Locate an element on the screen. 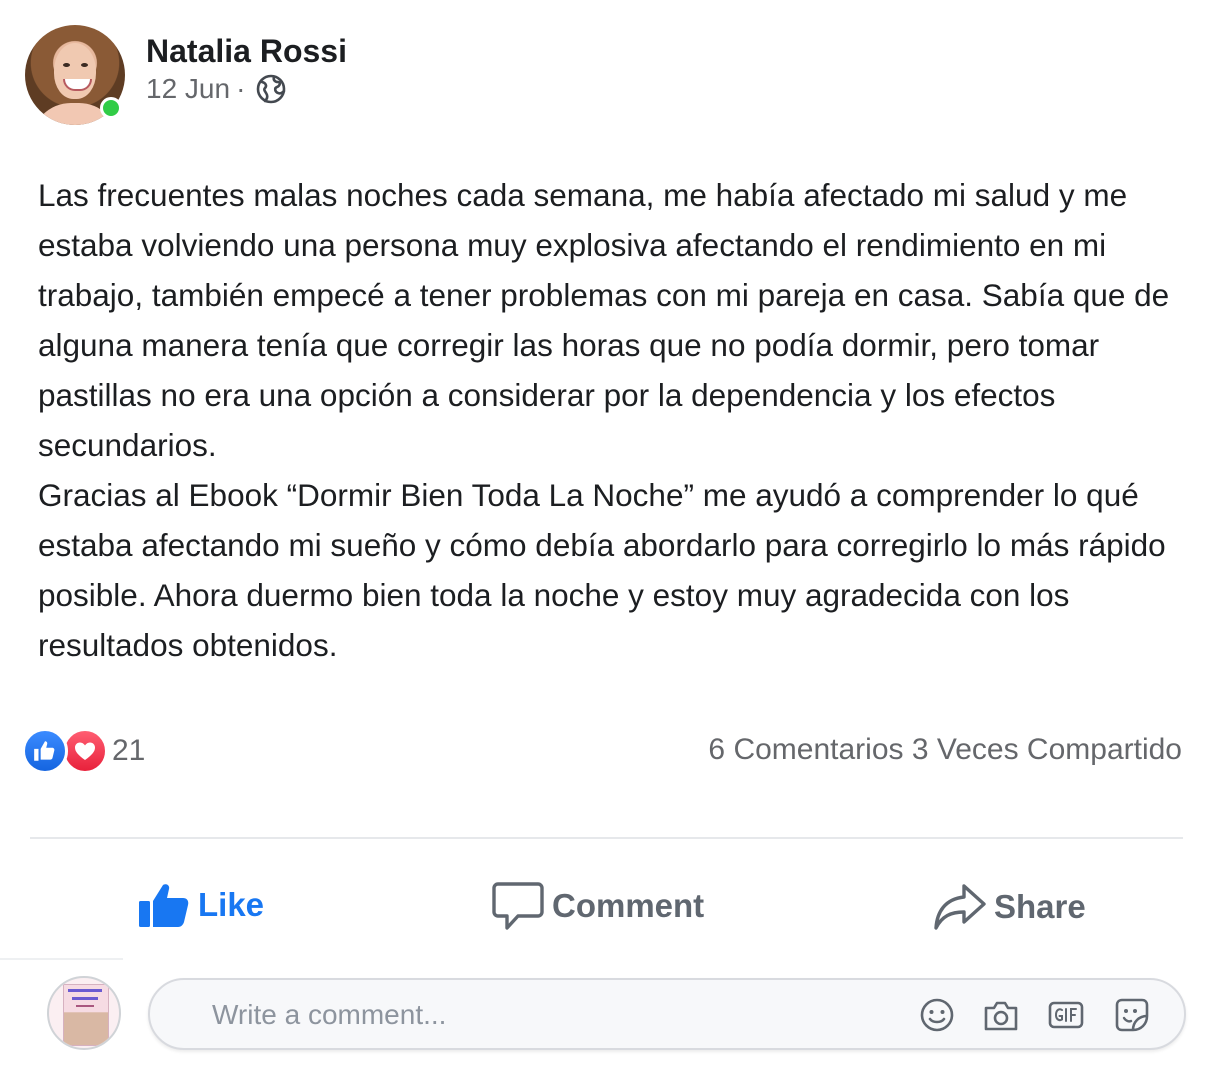 The width and height of the screenshot is (1215, 1072). share-button: Share is located at coordinates (1010, 907).